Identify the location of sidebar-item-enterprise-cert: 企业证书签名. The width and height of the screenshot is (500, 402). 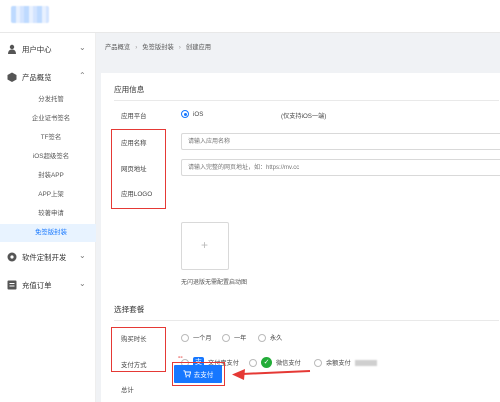
(48, 119).